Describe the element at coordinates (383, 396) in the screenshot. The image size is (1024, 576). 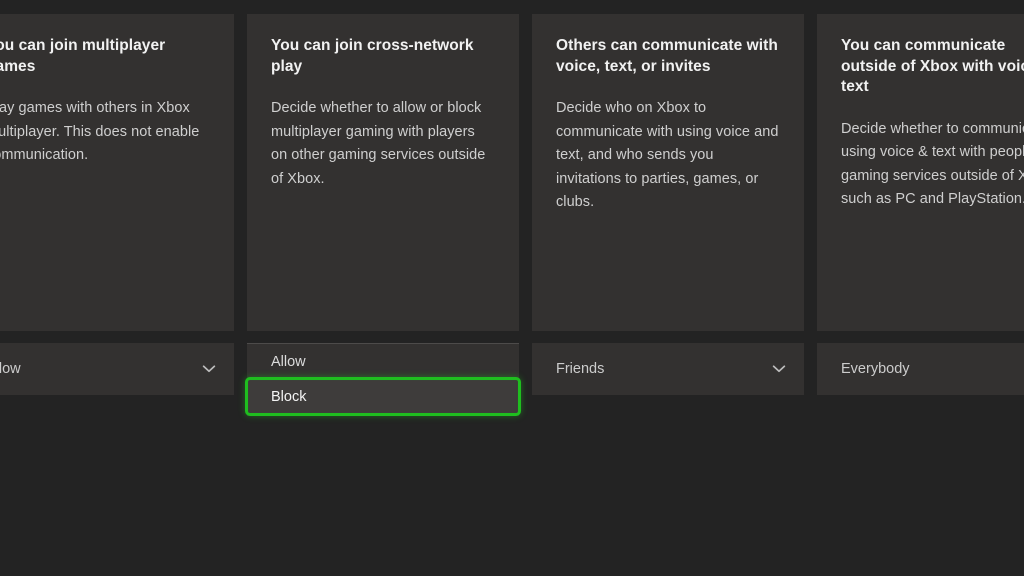
I see `dropdown-option-block: Block` at that location.